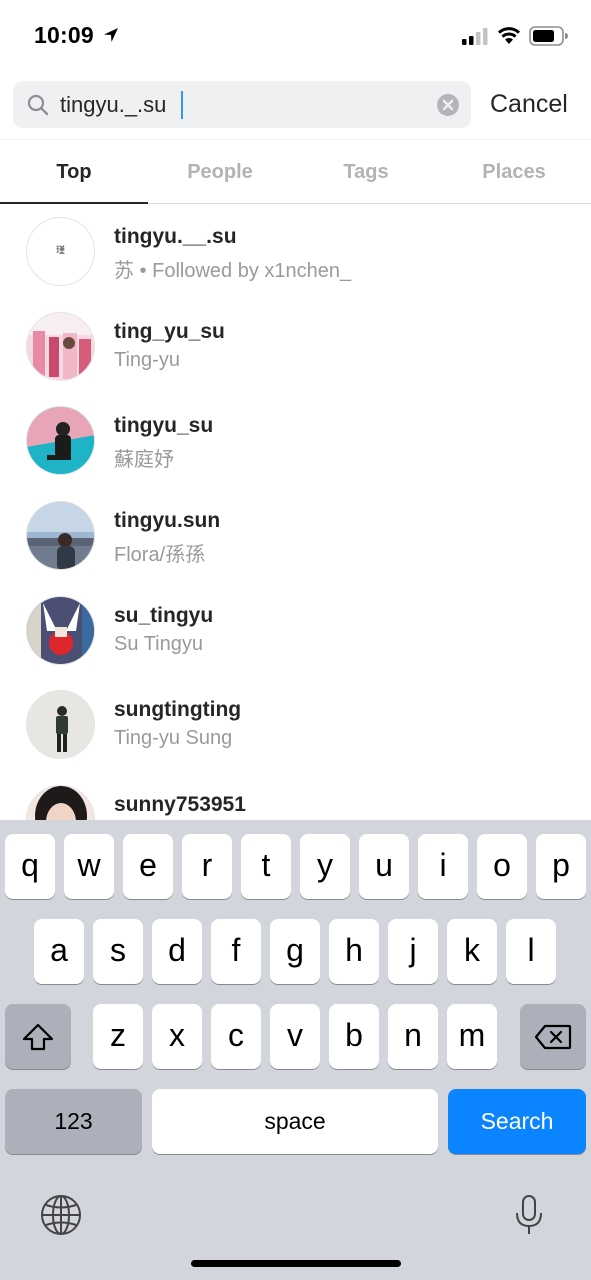 This screenshot has width=591, height=1280. I want to click on key-n: n, so click(413, 1036).